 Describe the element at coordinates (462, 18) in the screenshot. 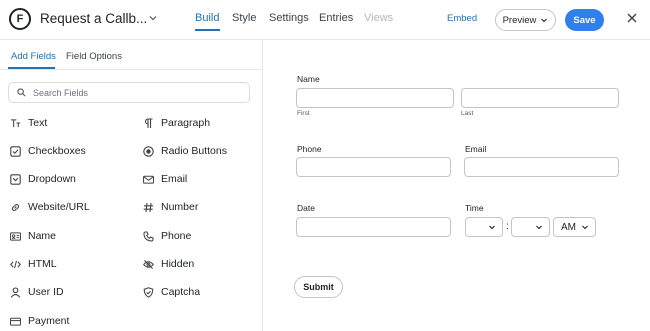

I see `embed-button: Embed` at that location.